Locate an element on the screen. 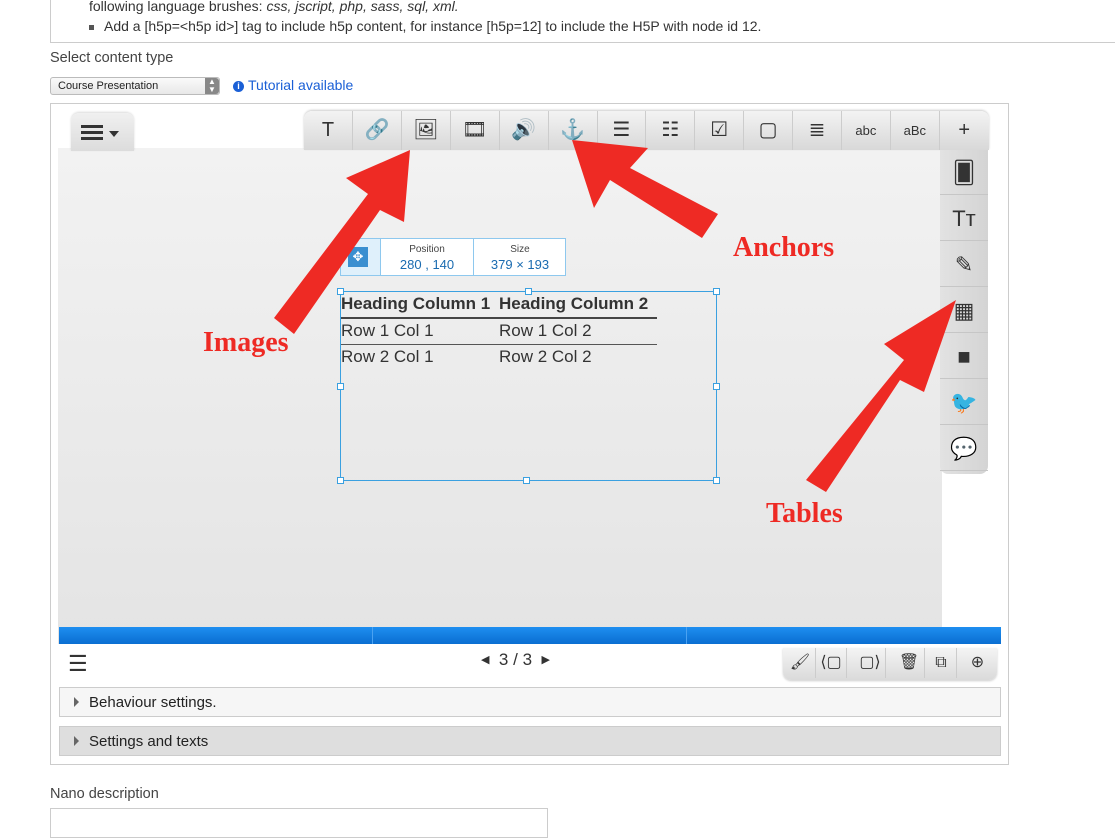  annotation-images: Images is located at coordinates (246, 342).